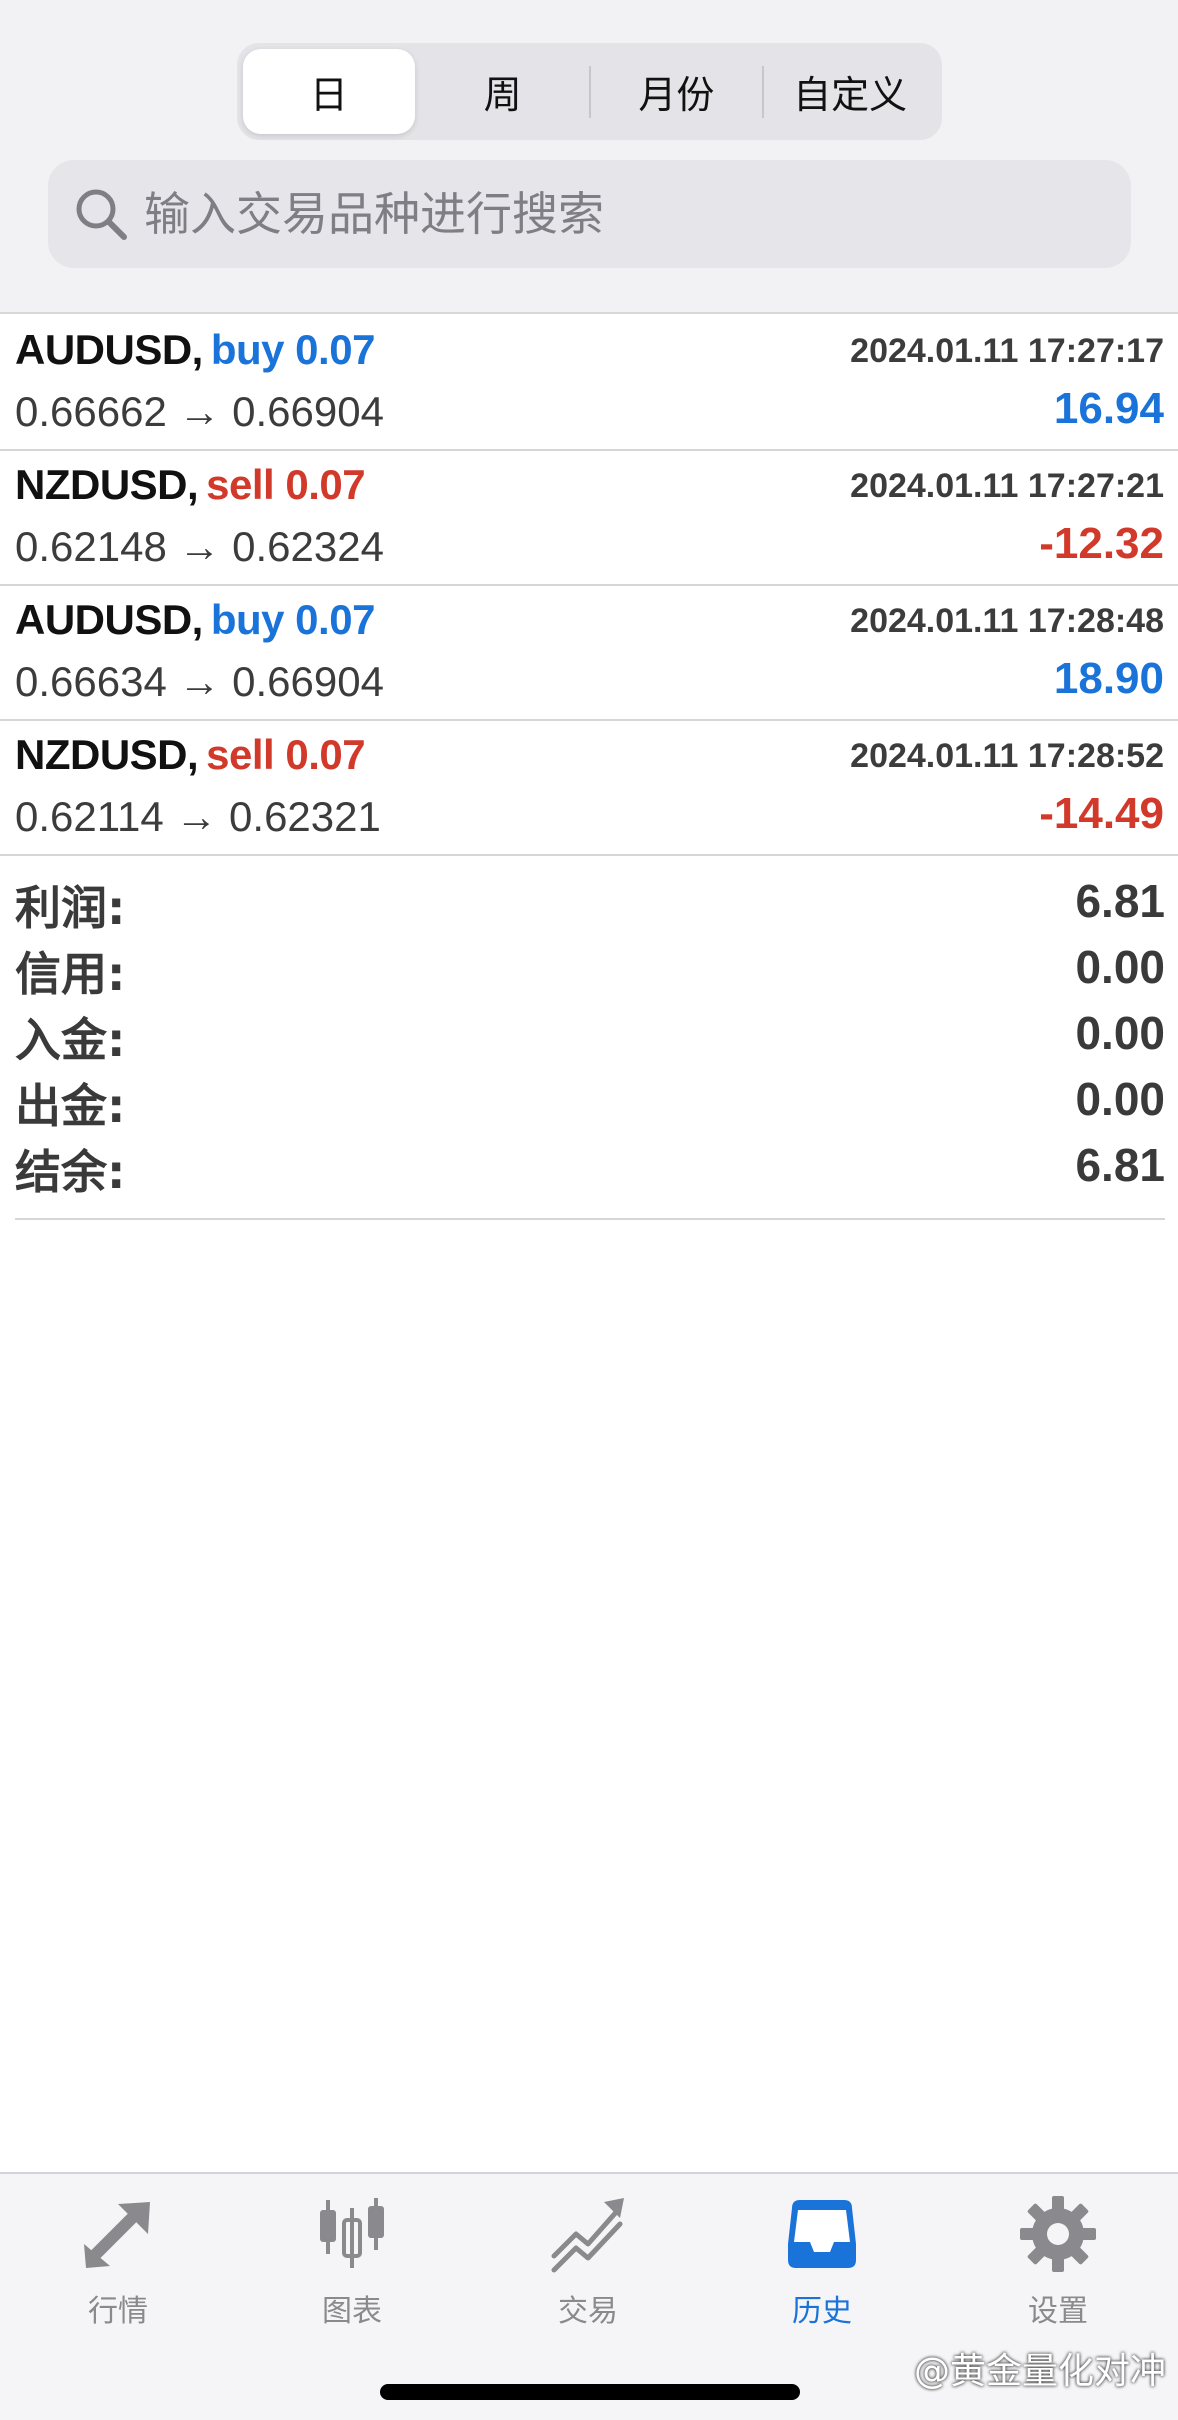  What do you see at coordinates (70, 908) in the screenshot?
I see `summary-label: 利润:` at bounding box center [70, 908].